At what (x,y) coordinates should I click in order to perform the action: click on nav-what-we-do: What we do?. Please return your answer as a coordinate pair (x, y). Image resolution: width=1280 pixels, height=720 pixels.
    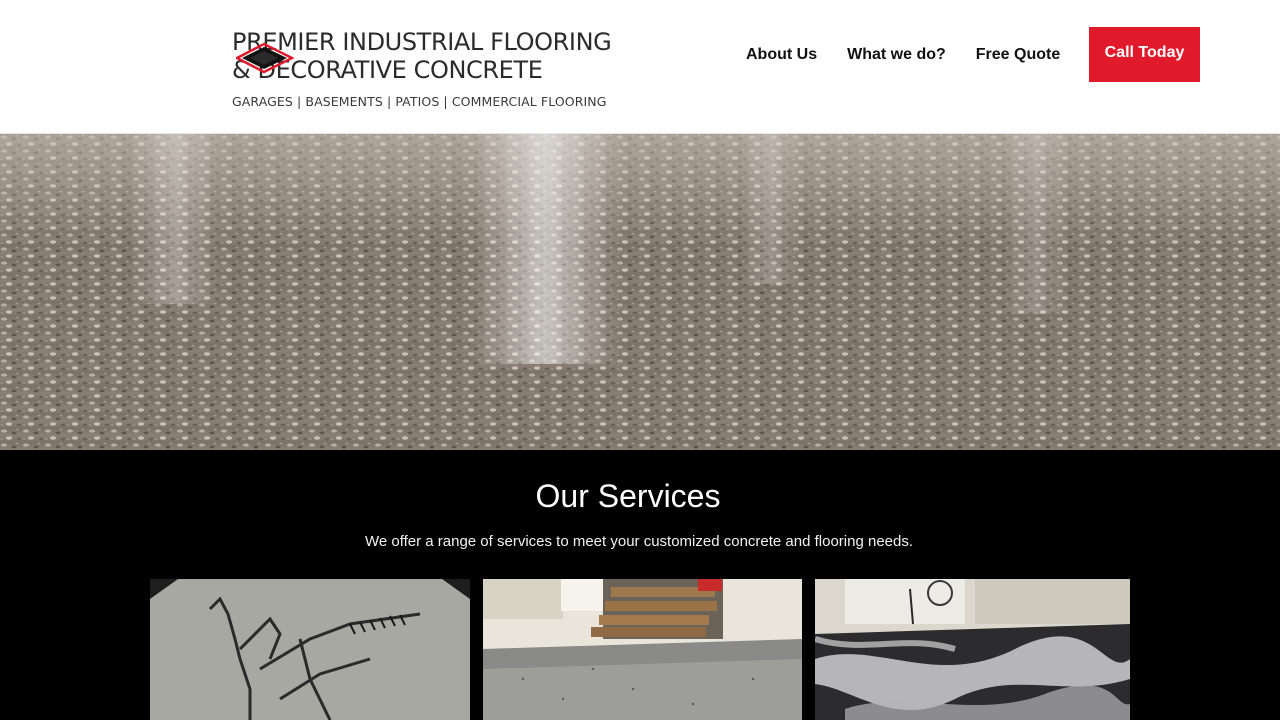
    Looking at the image, I should click on (896, 55).